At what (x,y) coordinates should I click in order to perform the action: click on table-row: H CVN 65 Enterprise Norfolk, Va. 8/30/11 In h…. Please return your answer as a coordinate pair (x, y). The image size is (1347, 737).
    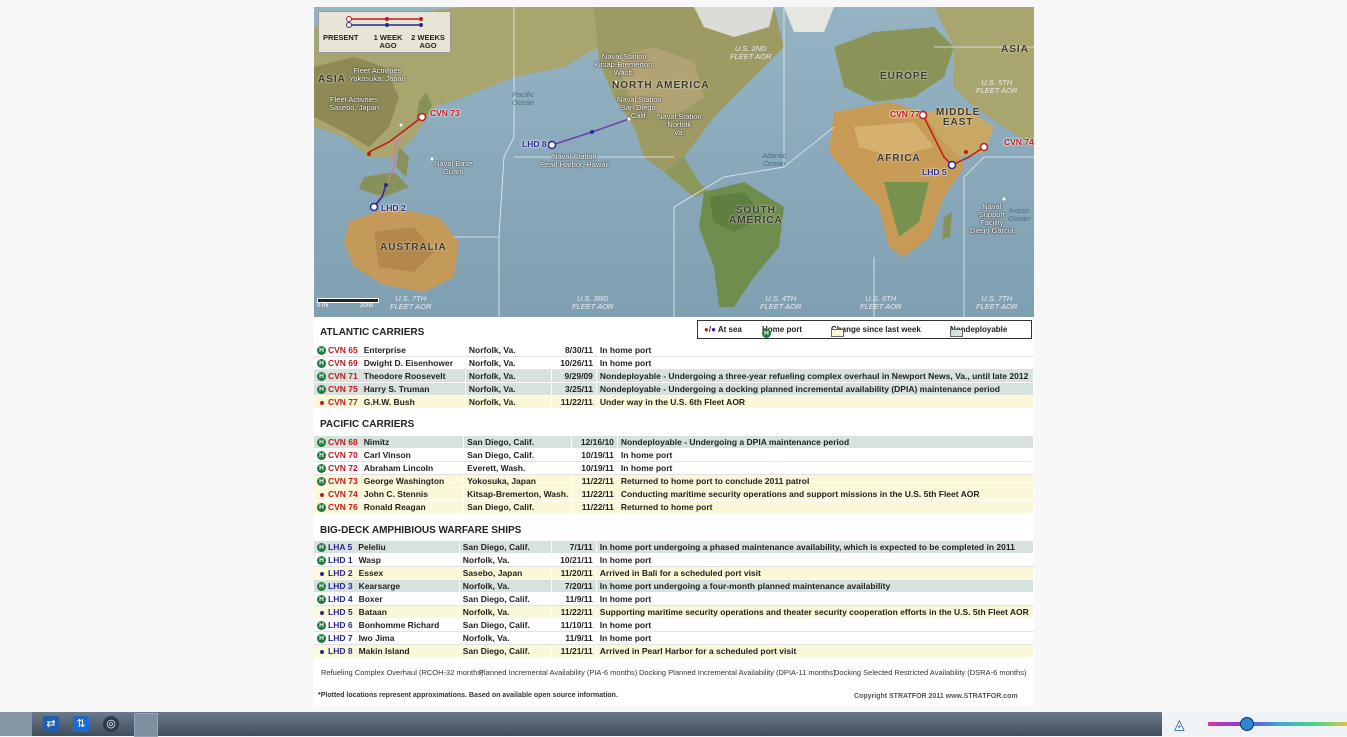
    Looking at the image, I should click on (674, 350).